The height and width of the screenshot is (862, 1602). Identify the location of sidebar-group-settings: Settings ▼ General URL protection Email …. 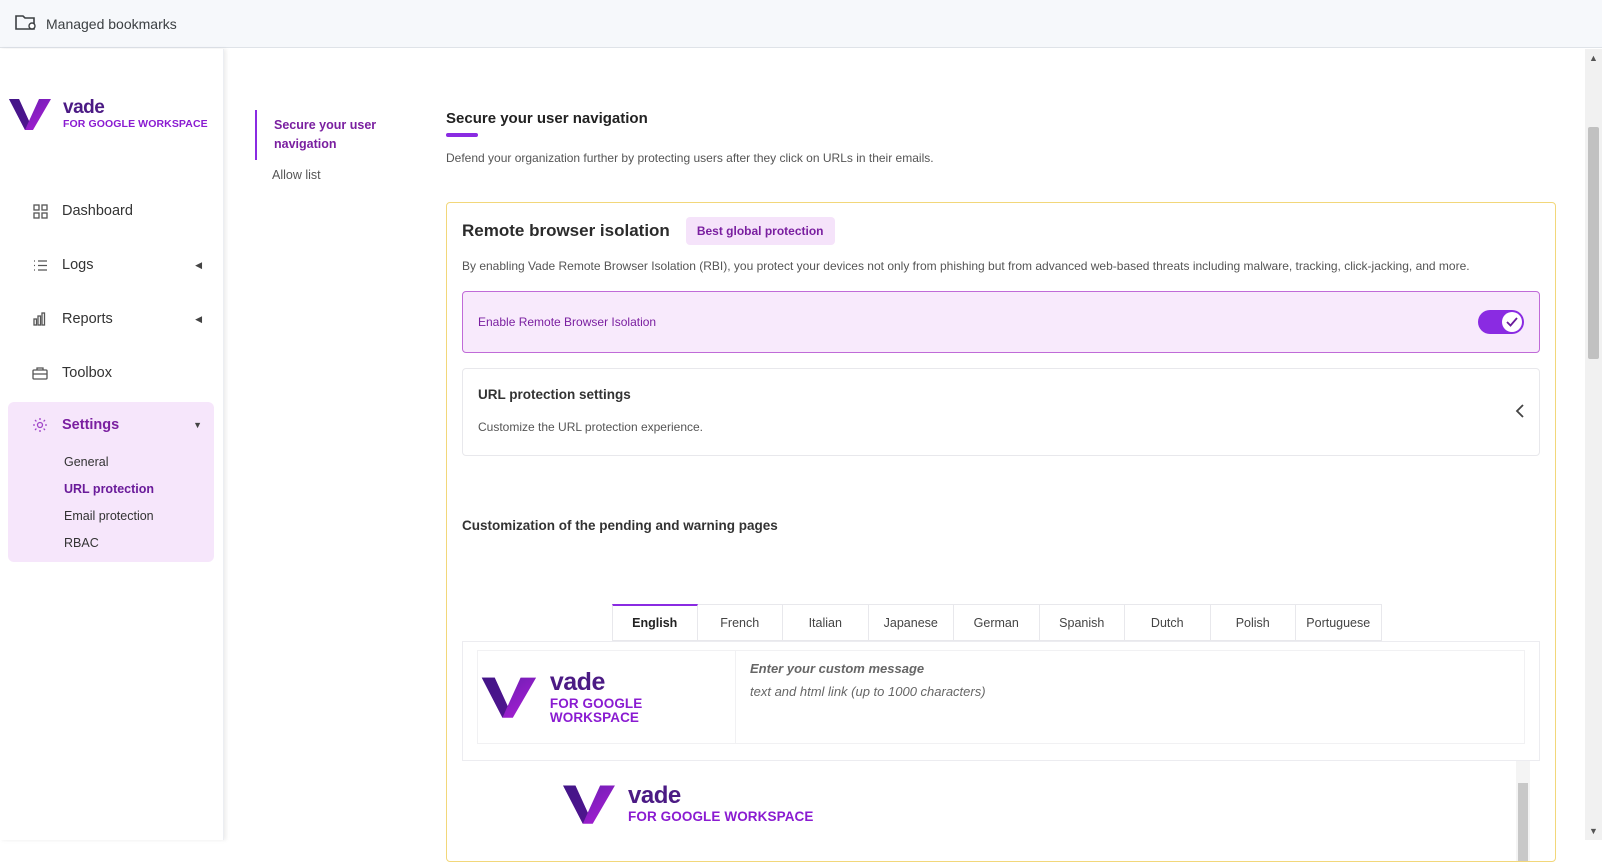
(111, 482).